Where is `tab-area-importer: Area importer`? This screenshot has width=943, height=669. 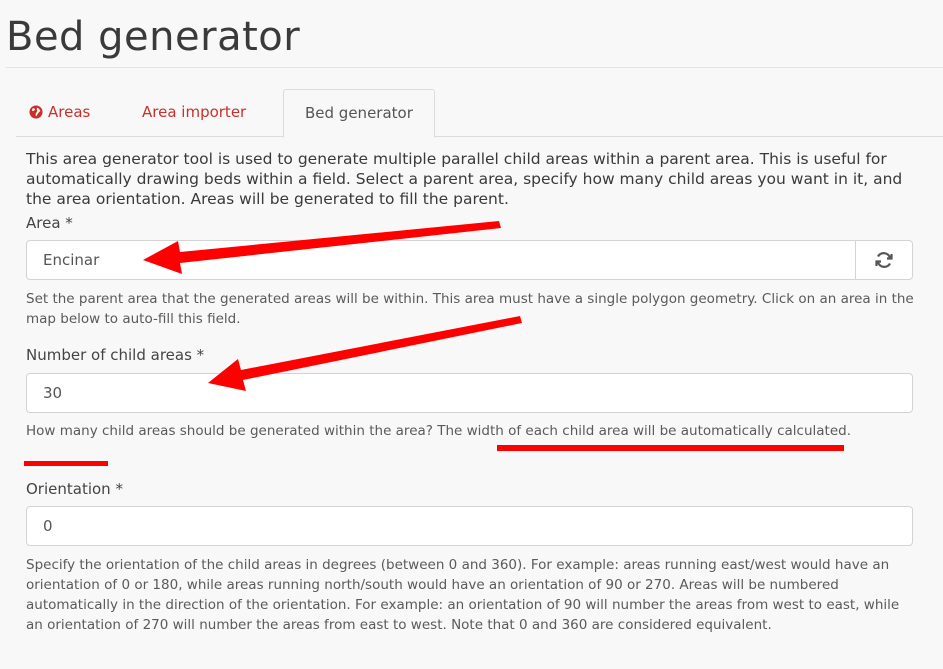
tab-area-importer: Area importer is located at coordinates (194, 112).